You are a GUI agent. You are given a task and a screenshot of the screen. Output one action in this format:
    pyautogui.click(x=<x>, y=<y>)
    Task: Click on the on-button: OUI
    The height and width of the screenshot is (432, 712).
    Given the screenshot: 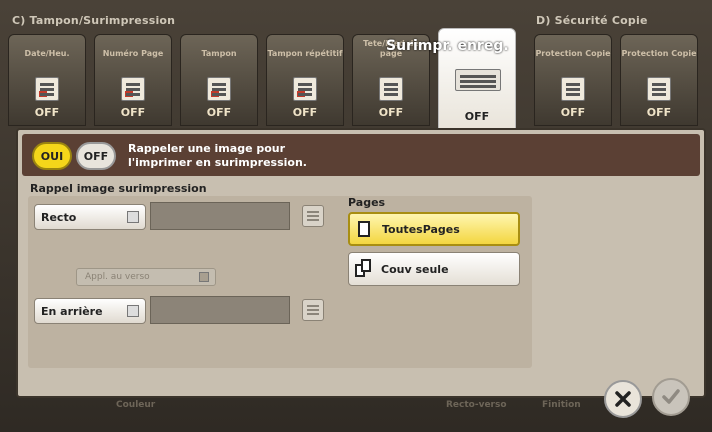 What is the action you would take?
    pyautogui.click(x=52, y=156)
    